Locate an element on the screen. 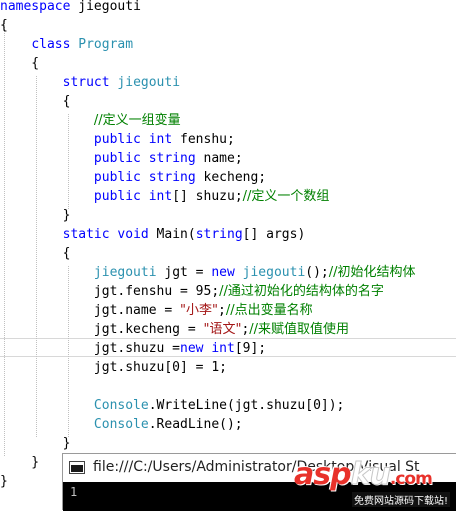 Image resolution: width=456 pixels, height=511 pixels. code-line: jgt.kecheng = "语文";//来赋值取值使用 is located at coordinates (174, 329).